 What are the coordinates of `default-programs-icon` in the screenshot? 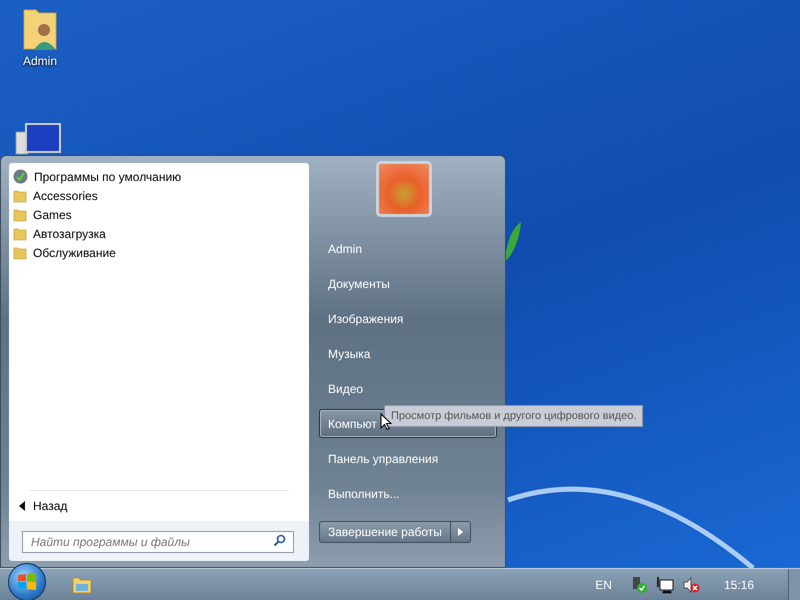 It's located at (20, 176).